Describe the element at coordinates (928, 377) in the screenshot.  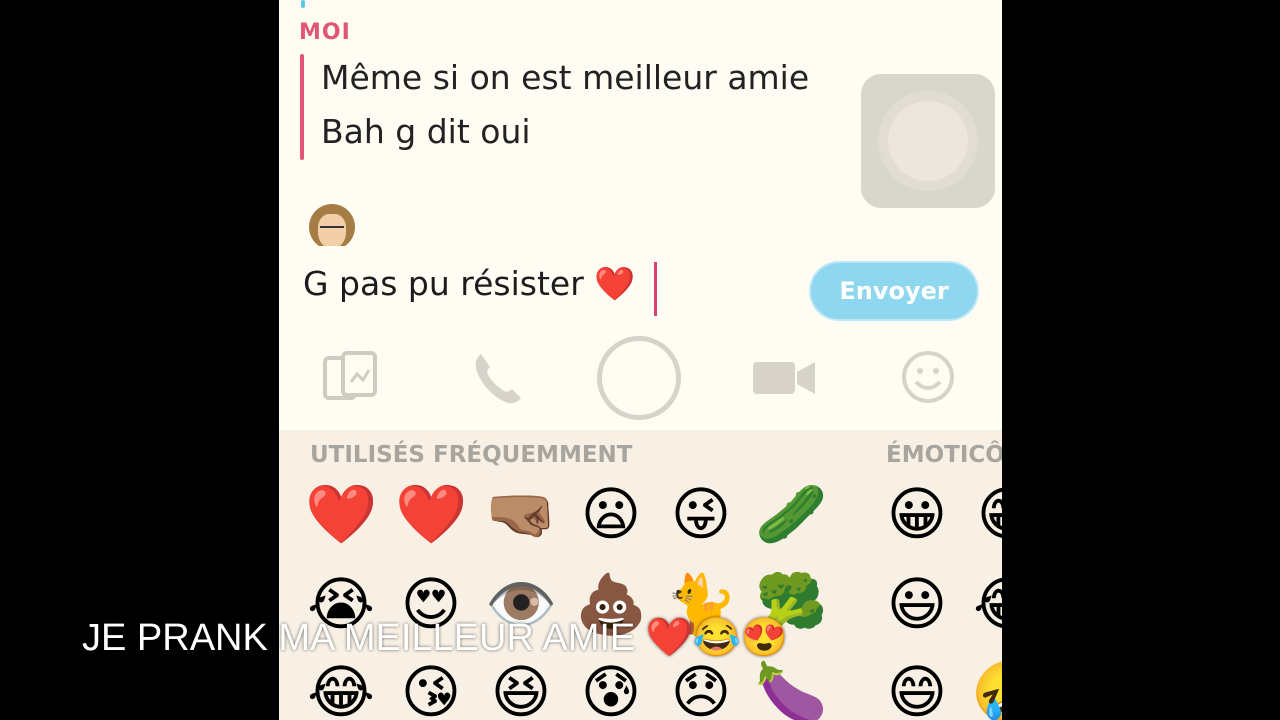
I see `smiley-icon` at that location.